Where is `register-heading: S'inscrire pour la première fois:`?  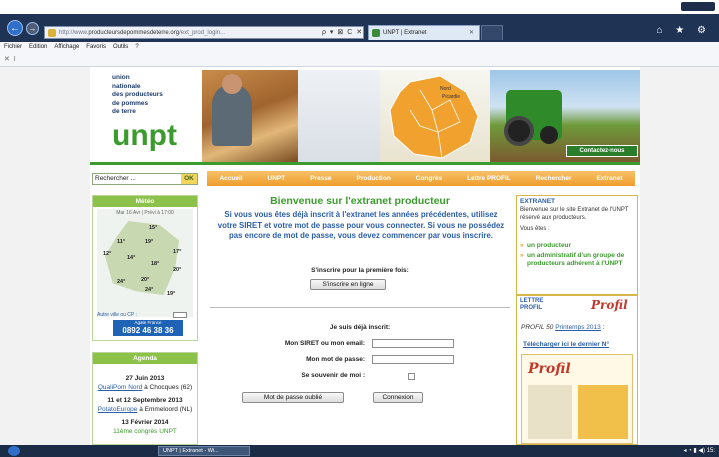 register-heading: S'inscrire pour la première fois: is located at coordinates (360, 270).